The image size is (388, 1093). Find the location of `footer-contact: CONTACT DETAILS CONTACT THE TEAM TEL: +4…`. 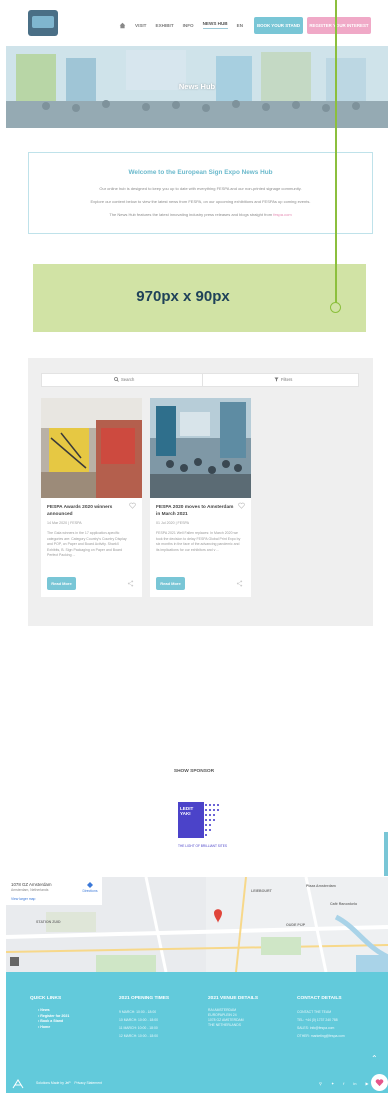

footer-contact: CONTACT DETAILS CONTACT THE TEAM TEL: +4… is located at coordinates (321, 1018).